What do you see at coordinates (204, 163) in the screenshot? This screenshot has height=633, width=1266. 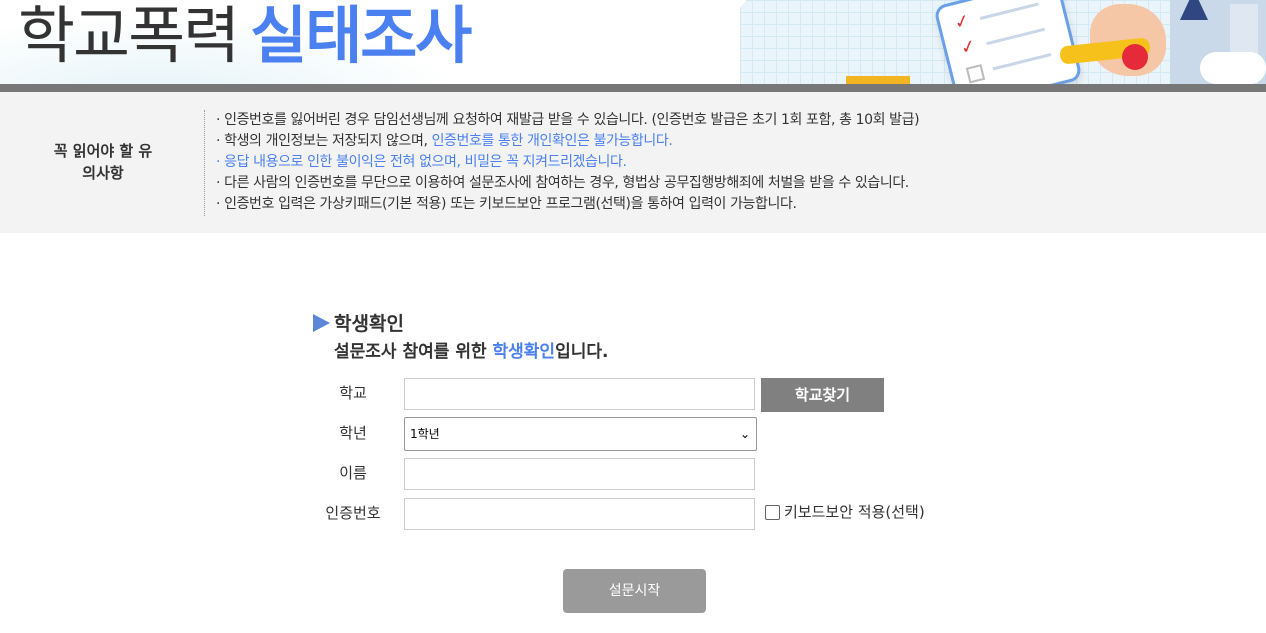 I see `notice-separator` at bounding box center [204, 163].